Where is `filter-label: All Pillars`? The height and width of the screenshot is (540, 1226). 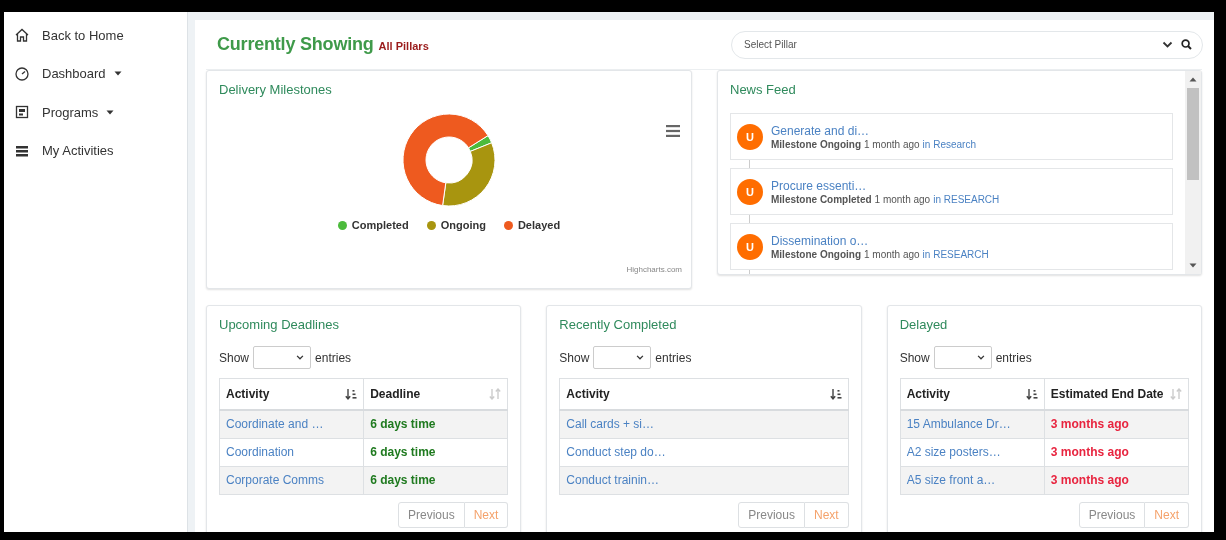 filter-label: All Pillars is located at coordinates (403, 46).